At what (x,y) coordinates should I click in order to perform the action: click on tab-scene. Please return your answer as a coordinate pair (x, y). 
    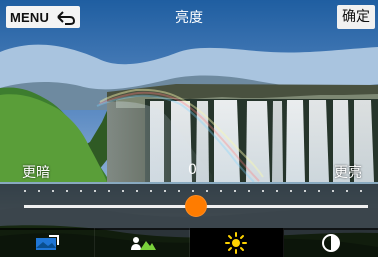
    Looking at the image, I should click on (47, 242).